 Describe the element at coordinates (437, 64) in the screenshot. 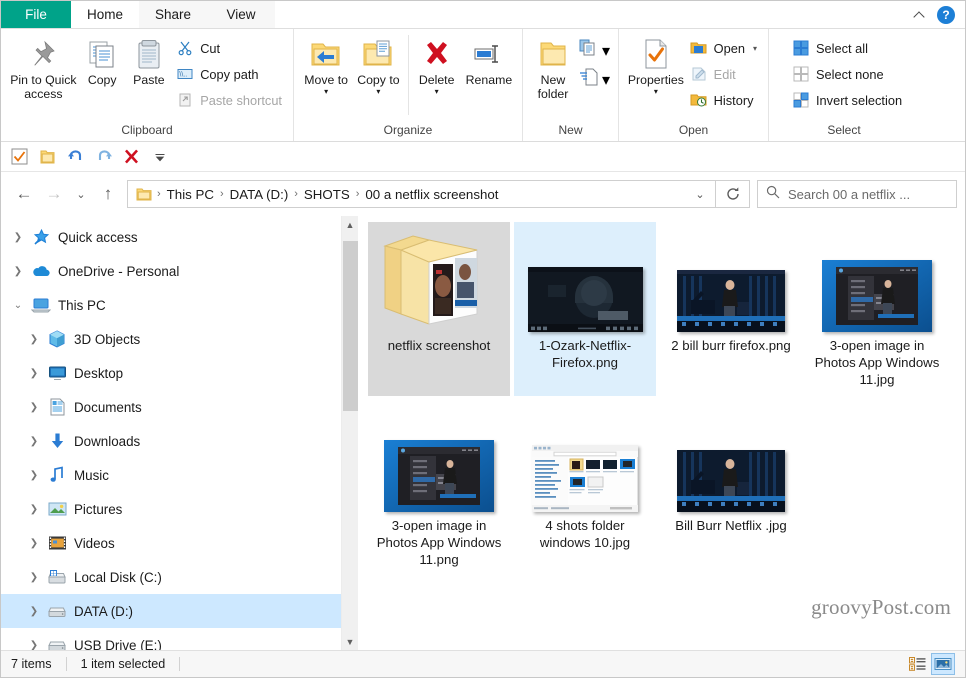

I see `delete-button: Delete ▾` at that location.